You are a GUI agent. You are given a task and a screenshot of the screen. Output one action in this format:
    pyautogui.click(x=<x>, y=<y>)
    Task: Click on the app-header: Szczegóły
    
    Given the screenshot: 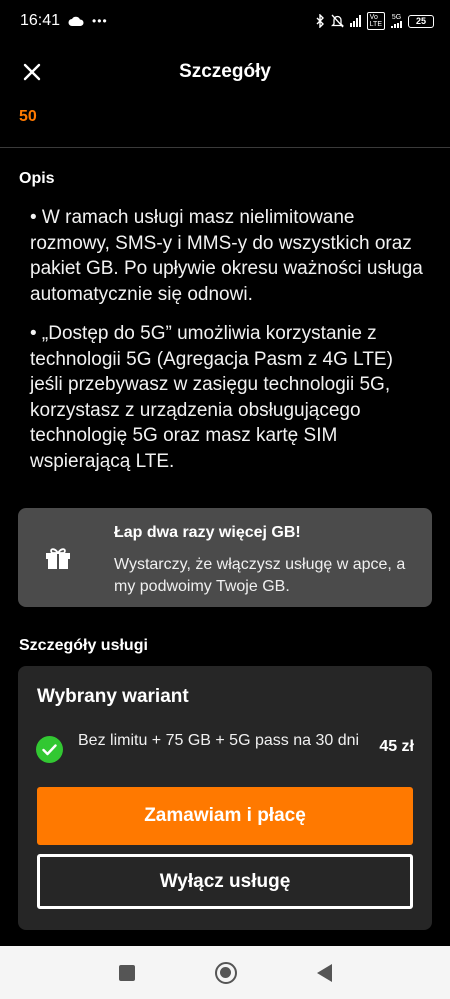 What is the action you would take?
    pyautogui.click(x=225, y=72)
    